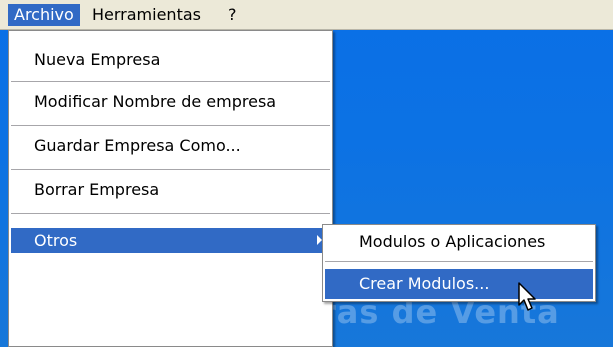 Image resolution: width=613 pixels, height=347 pixels. What do you see at coordinates (170, 60) in the screenshot?
I see `menu-item-nueva-empresa: Nueva Empresa` at bounding box center [170, 60].